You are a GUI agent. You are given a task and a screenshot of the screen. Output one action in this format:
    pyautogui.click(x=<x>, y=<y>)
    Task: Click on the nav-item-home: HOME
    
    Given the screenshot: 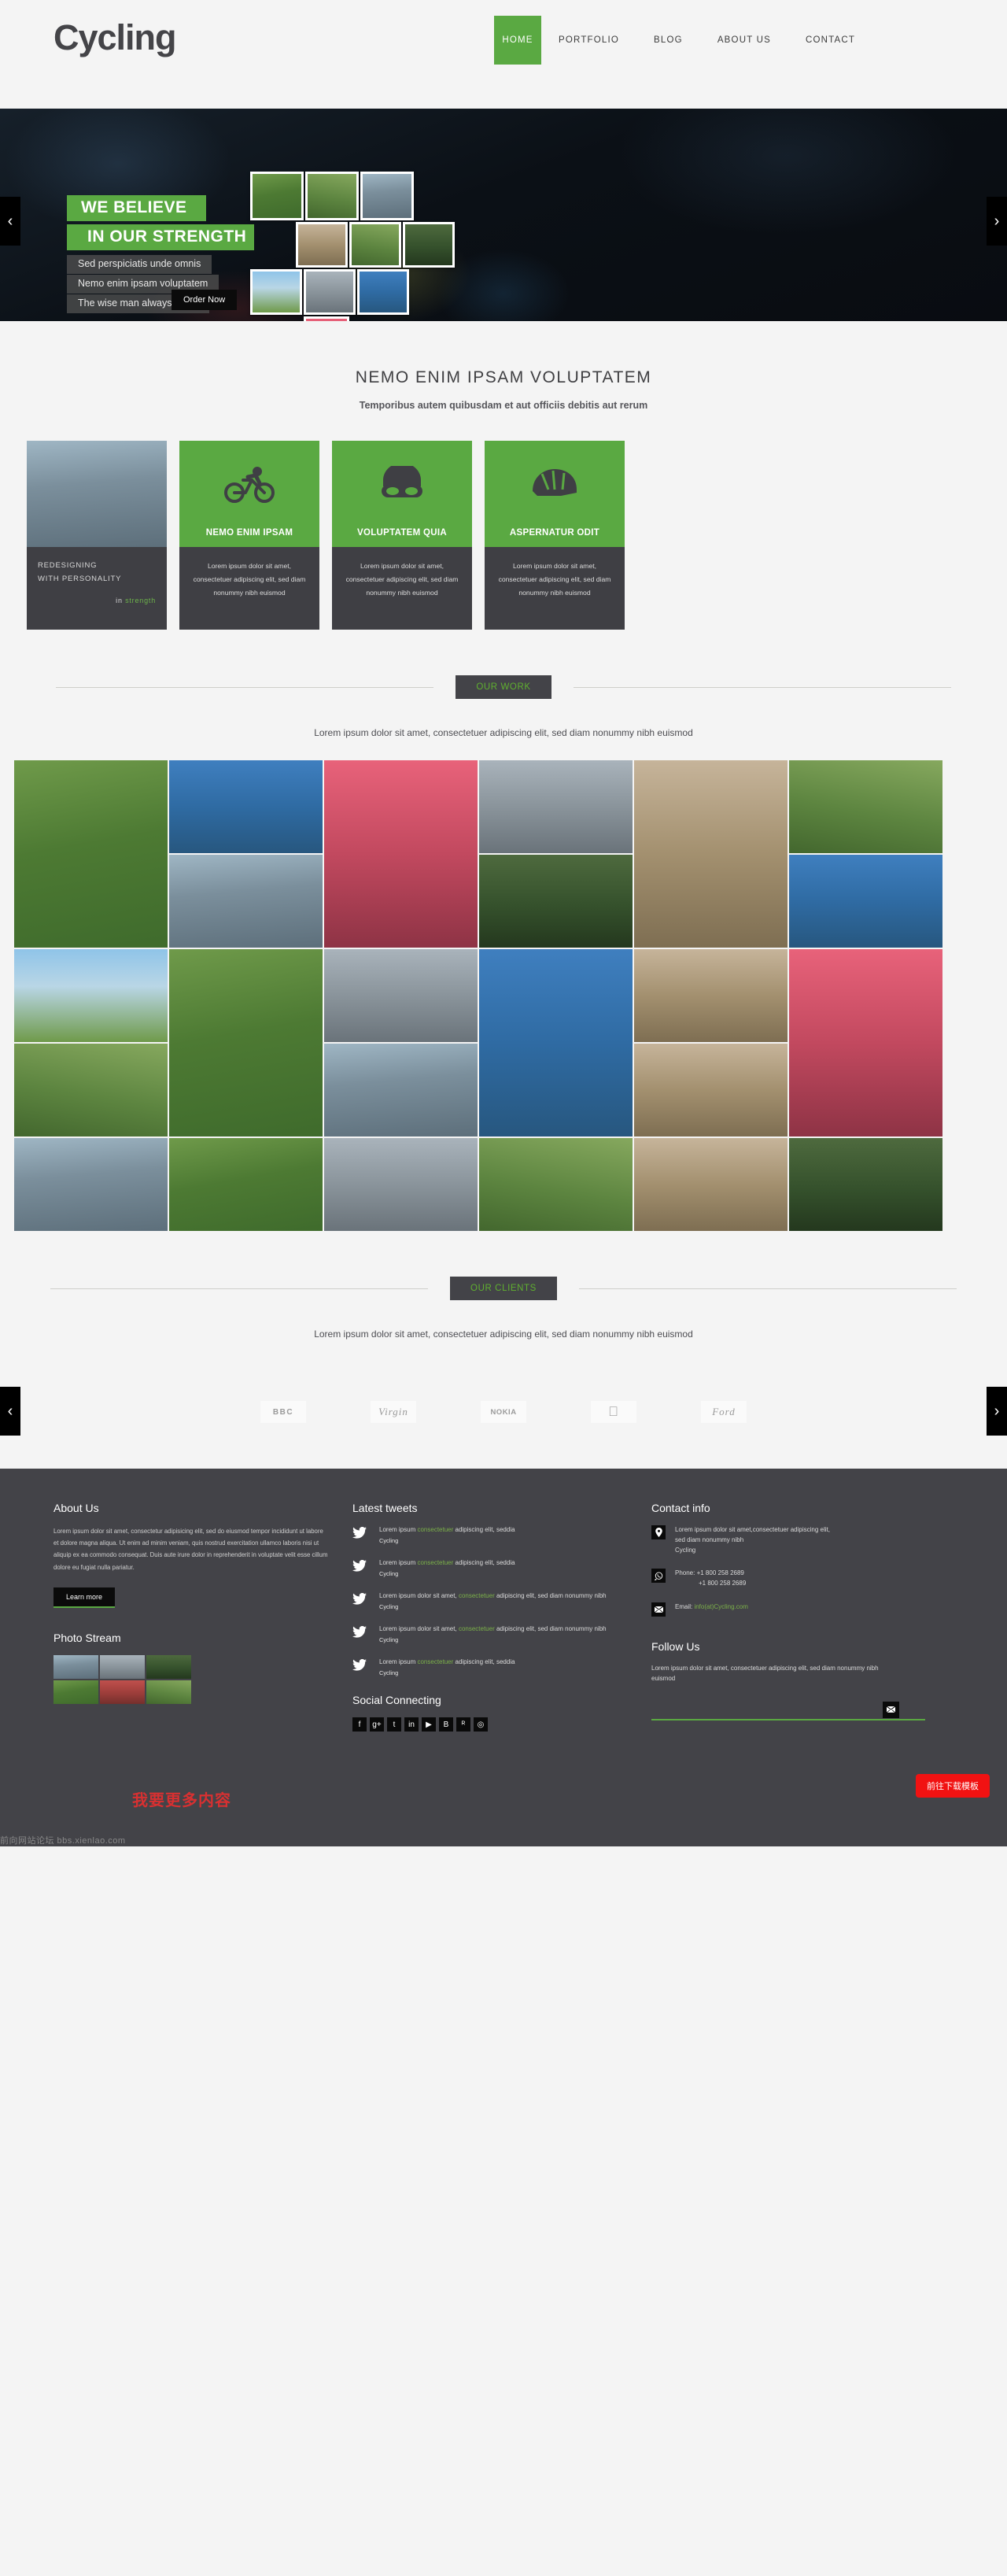 What is the action you would take?
    pyautogui.click(x=517, y=40)
    